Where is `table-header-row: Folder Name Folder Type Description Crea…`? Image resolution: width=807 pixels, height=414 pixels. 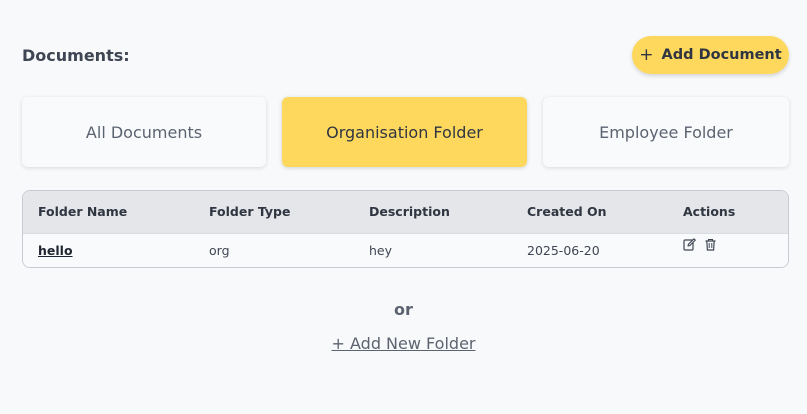 table-header-row: Folder Name Folder Type Description Crea… is located at coordinates (405, 212).